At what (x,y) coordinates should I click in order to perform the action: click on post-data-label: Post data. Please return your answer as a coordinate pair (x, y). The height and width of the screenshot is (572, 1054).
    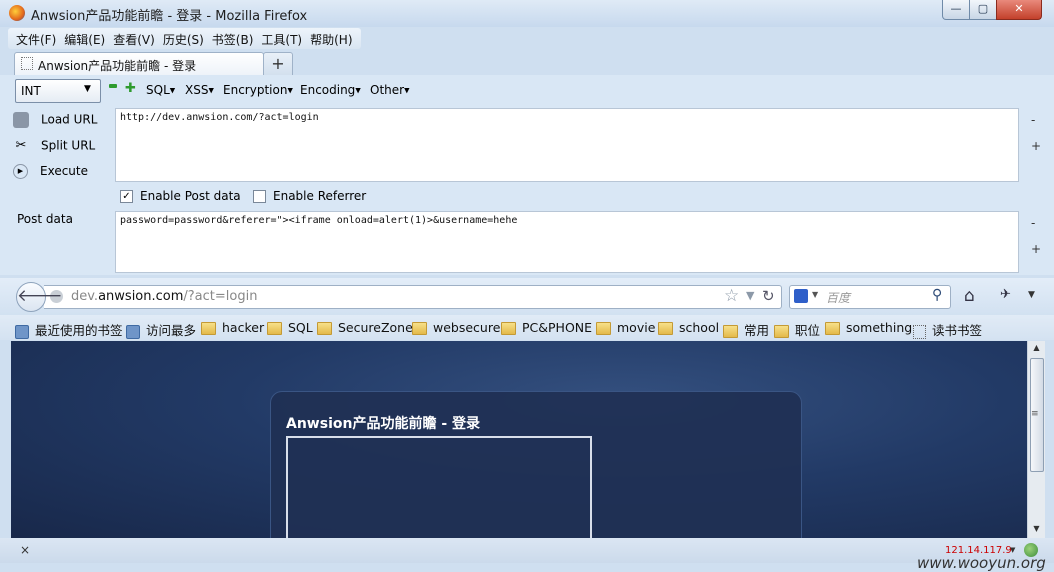
    Looking at the image, I should click on (45, 219).